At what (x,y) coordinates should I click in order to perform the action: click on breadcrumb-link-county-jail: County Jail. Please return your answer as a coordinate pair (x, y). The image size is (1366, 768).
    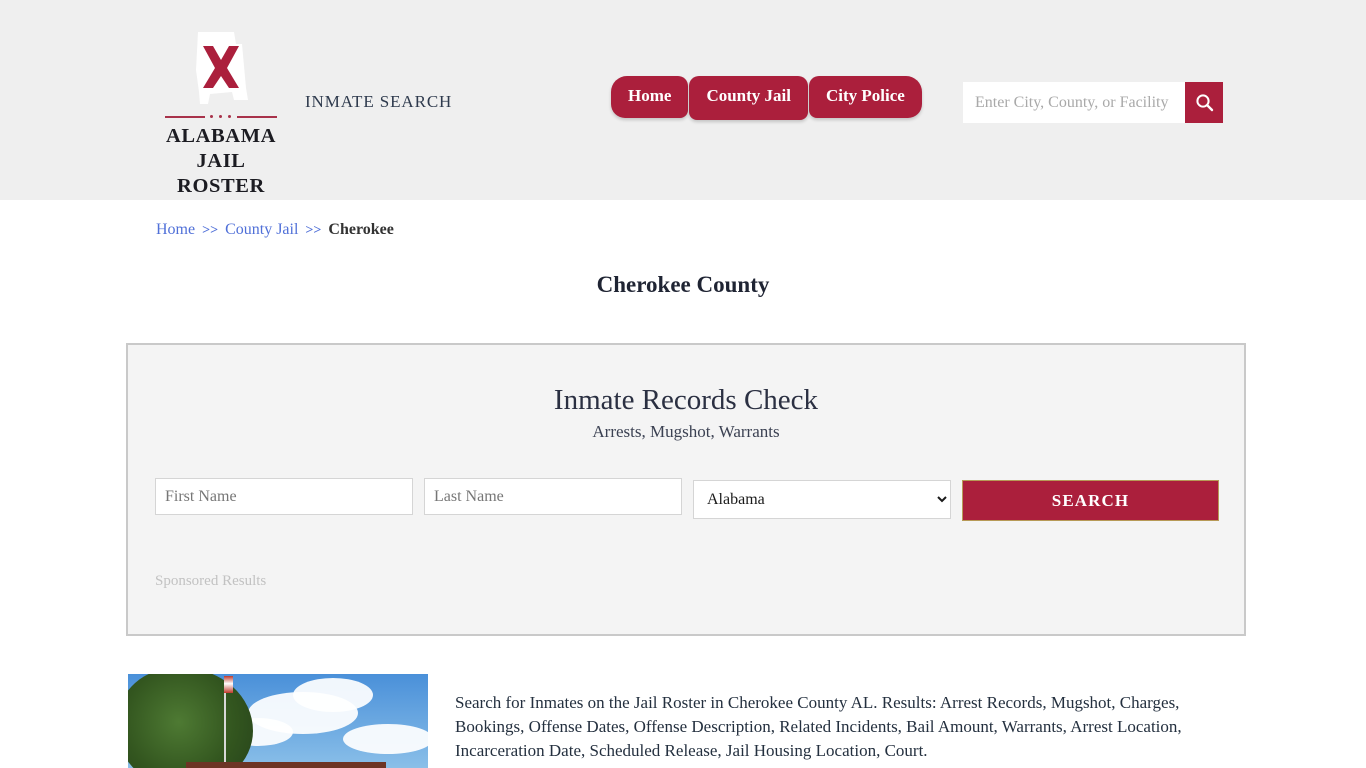
    Looking at the image, I should click on (261, 229).